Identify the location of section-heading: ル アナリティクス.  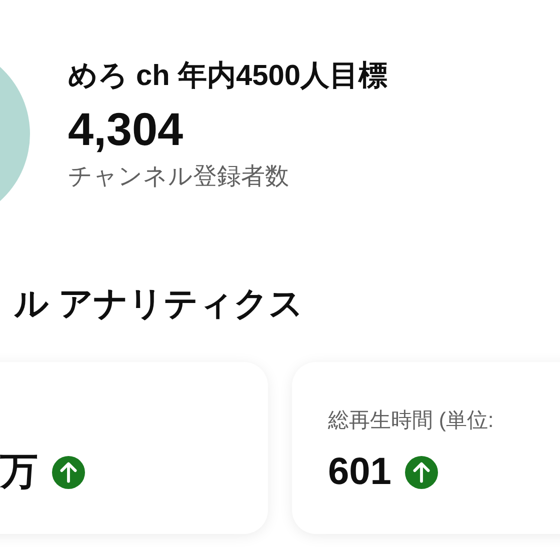
(159, 304).